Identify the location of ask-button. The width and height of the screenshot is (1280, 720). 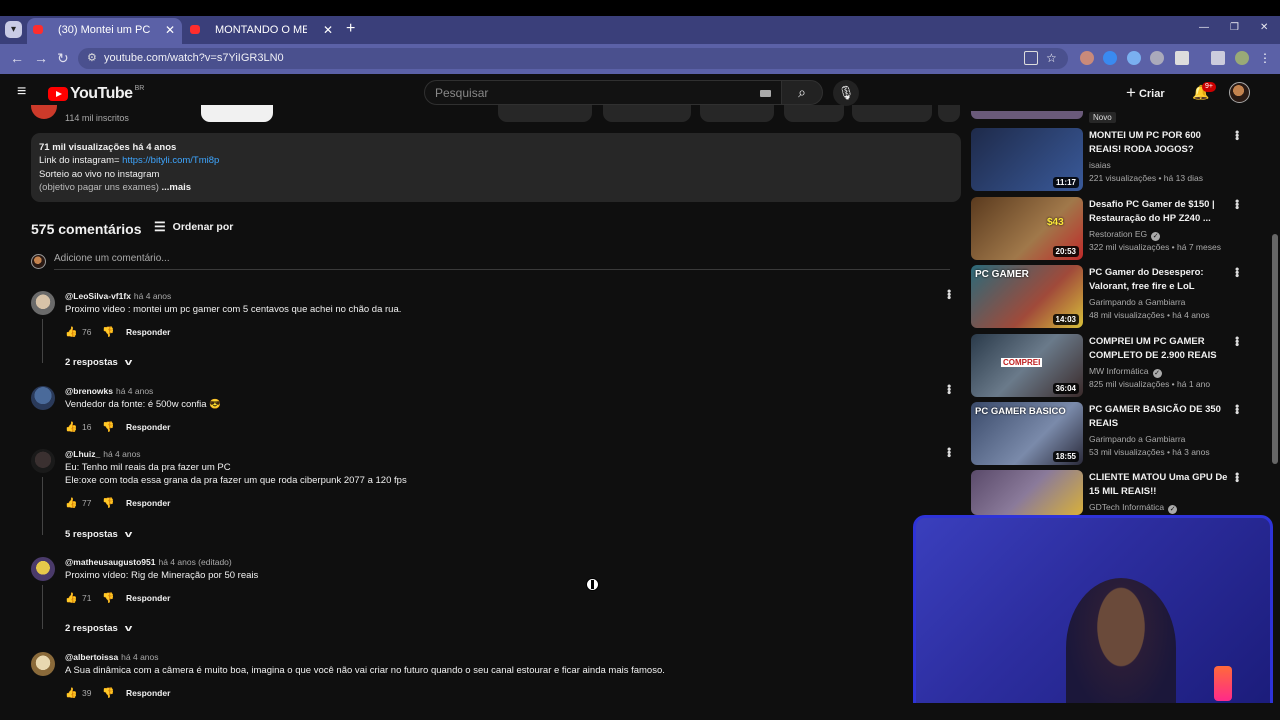
(737, 113).